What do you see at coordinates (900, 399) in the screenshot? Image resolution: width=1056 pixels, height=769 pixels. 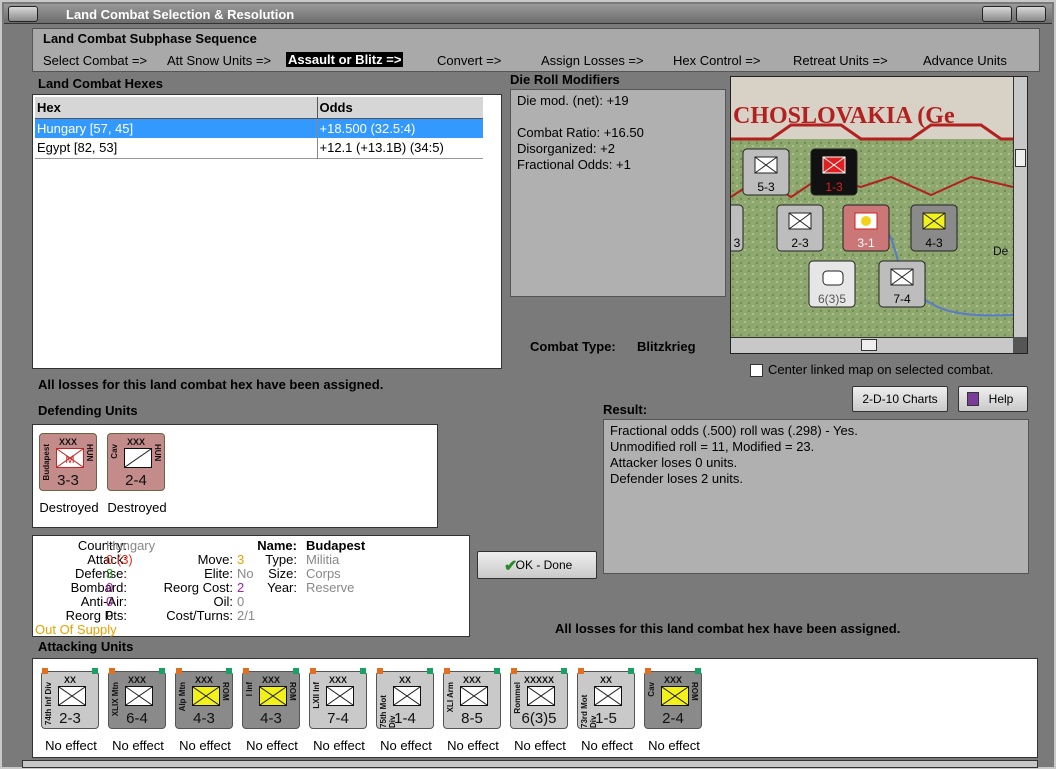 I see `charts-button: 2-D-10 Charts` at bounding box center [900, 399].